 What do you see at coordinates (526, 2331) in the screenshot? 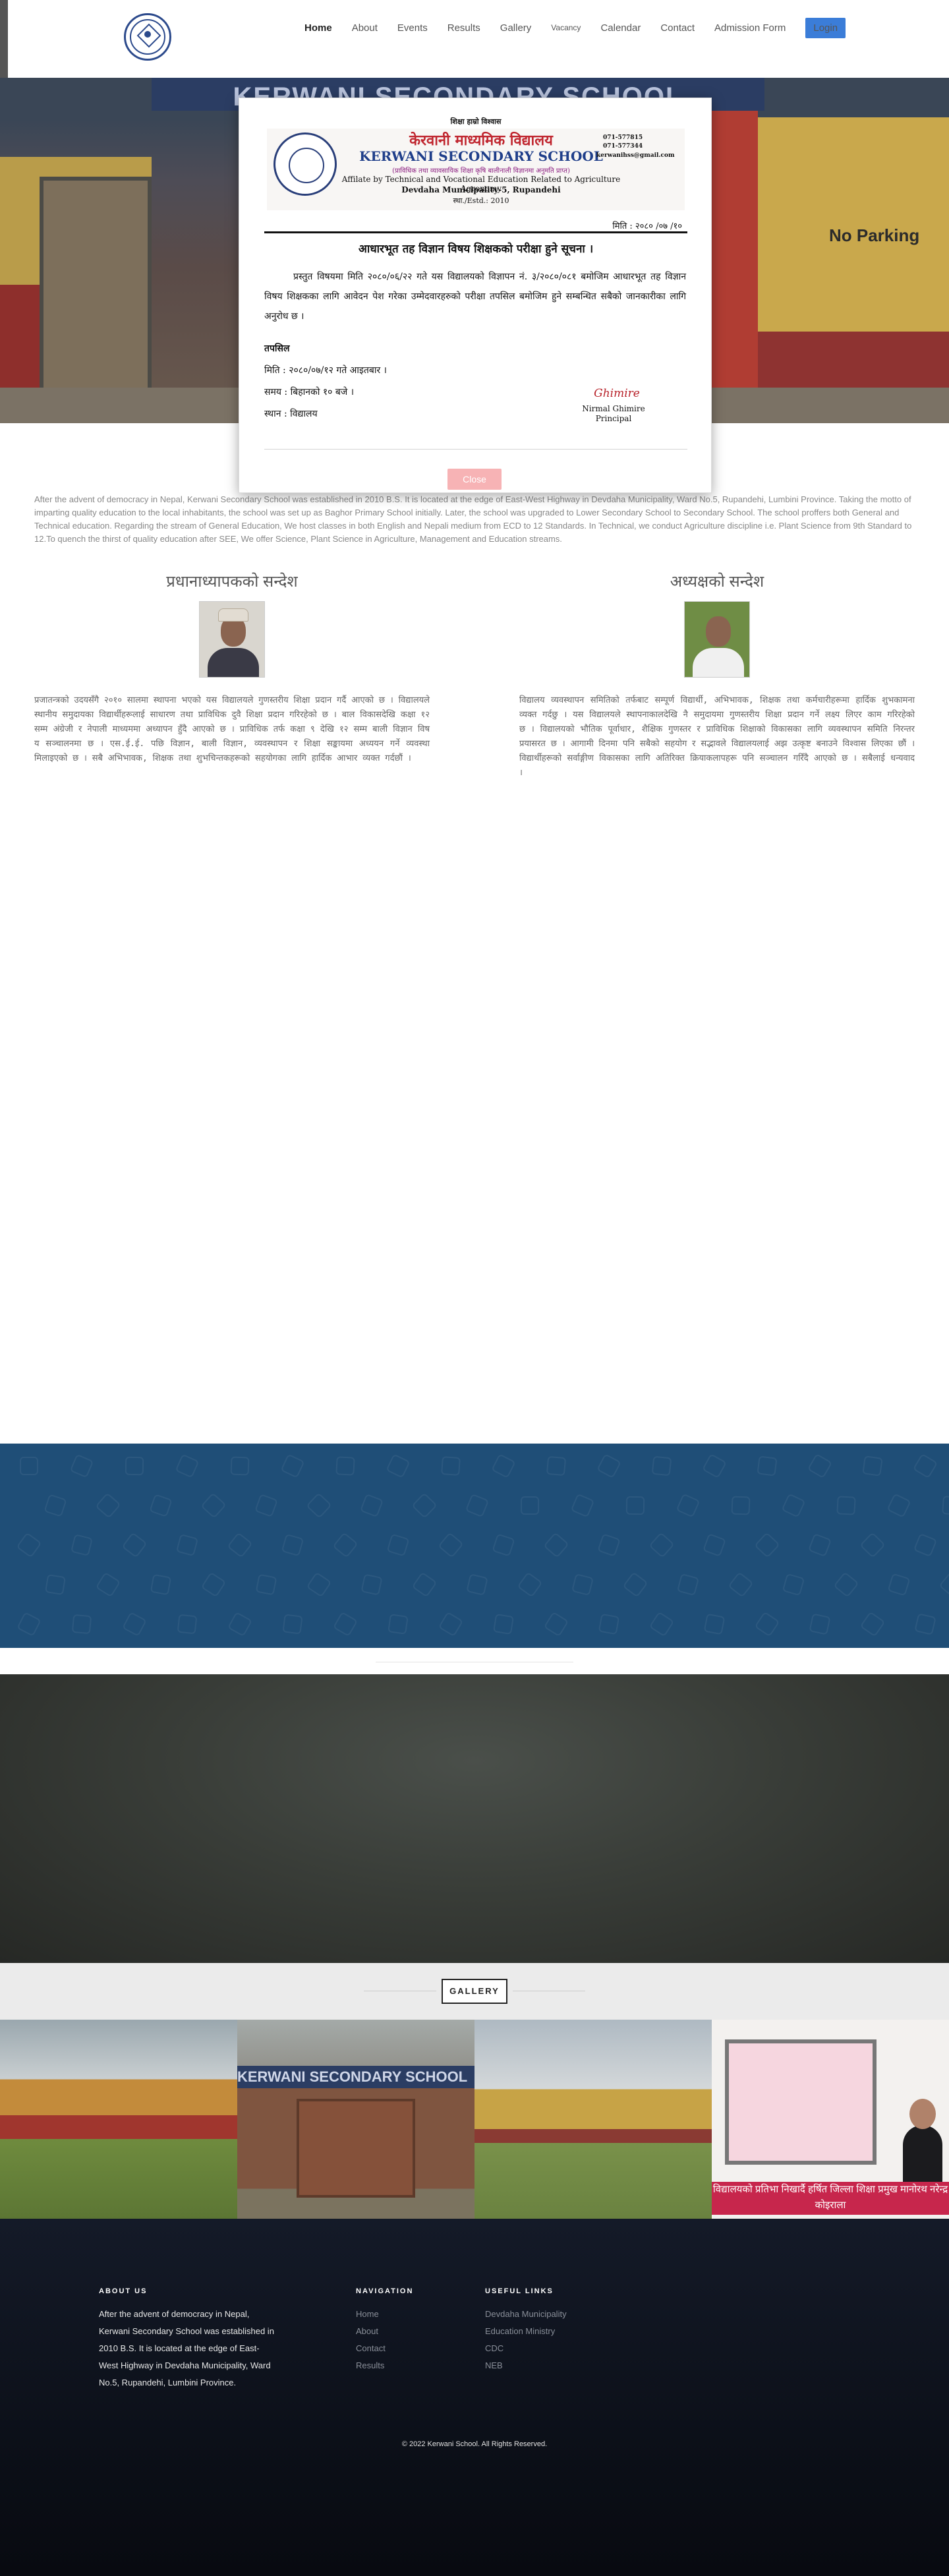
I see `footer-link-education-ministry: Education Ministry` at bounding box center [526, 2331].